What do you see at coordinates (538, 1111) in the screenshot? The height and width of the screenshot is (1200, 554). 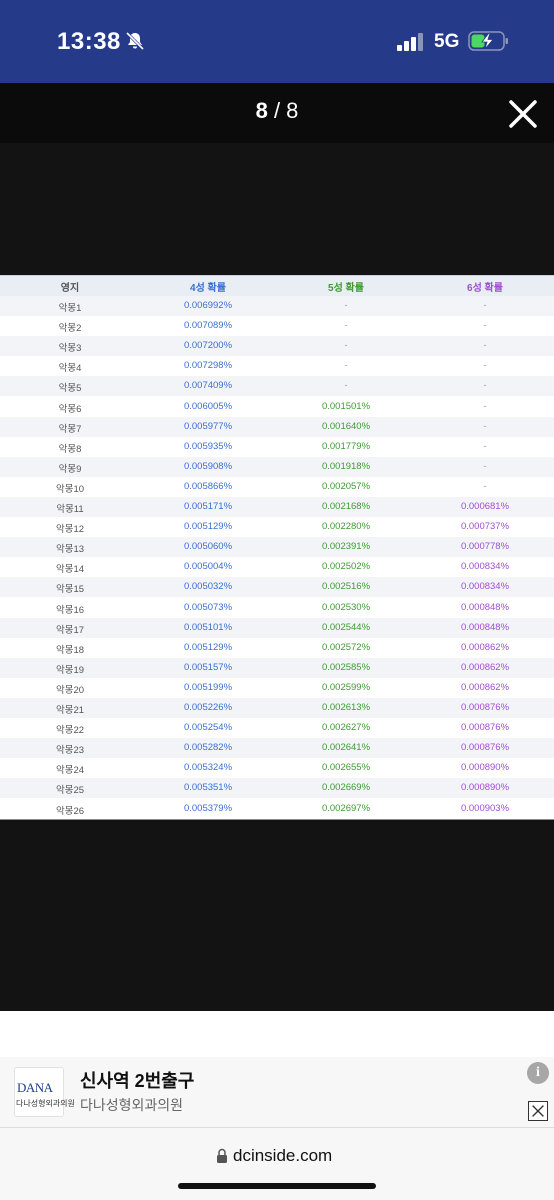 I see `ad-close-icon` at bounding box center [538, 1111].